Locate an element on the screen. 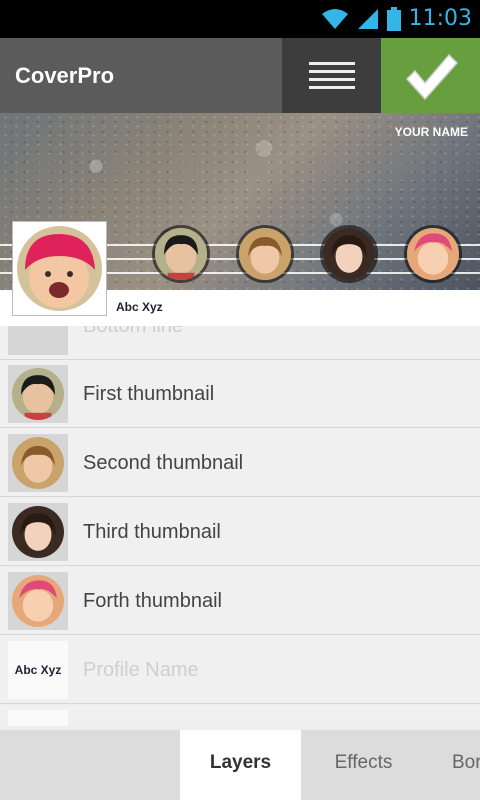 The image size is (480, 800). layer-label: Forth thumbnail is located at coordinates (152, 601).